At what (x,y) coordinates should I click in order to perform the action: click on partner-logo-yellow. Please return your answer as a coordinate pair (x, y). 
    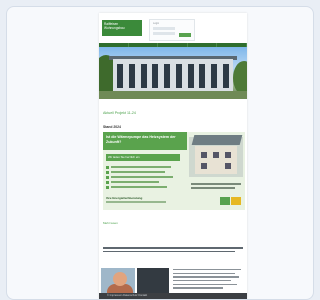
    Looking at the image, I should click on (236, 201).